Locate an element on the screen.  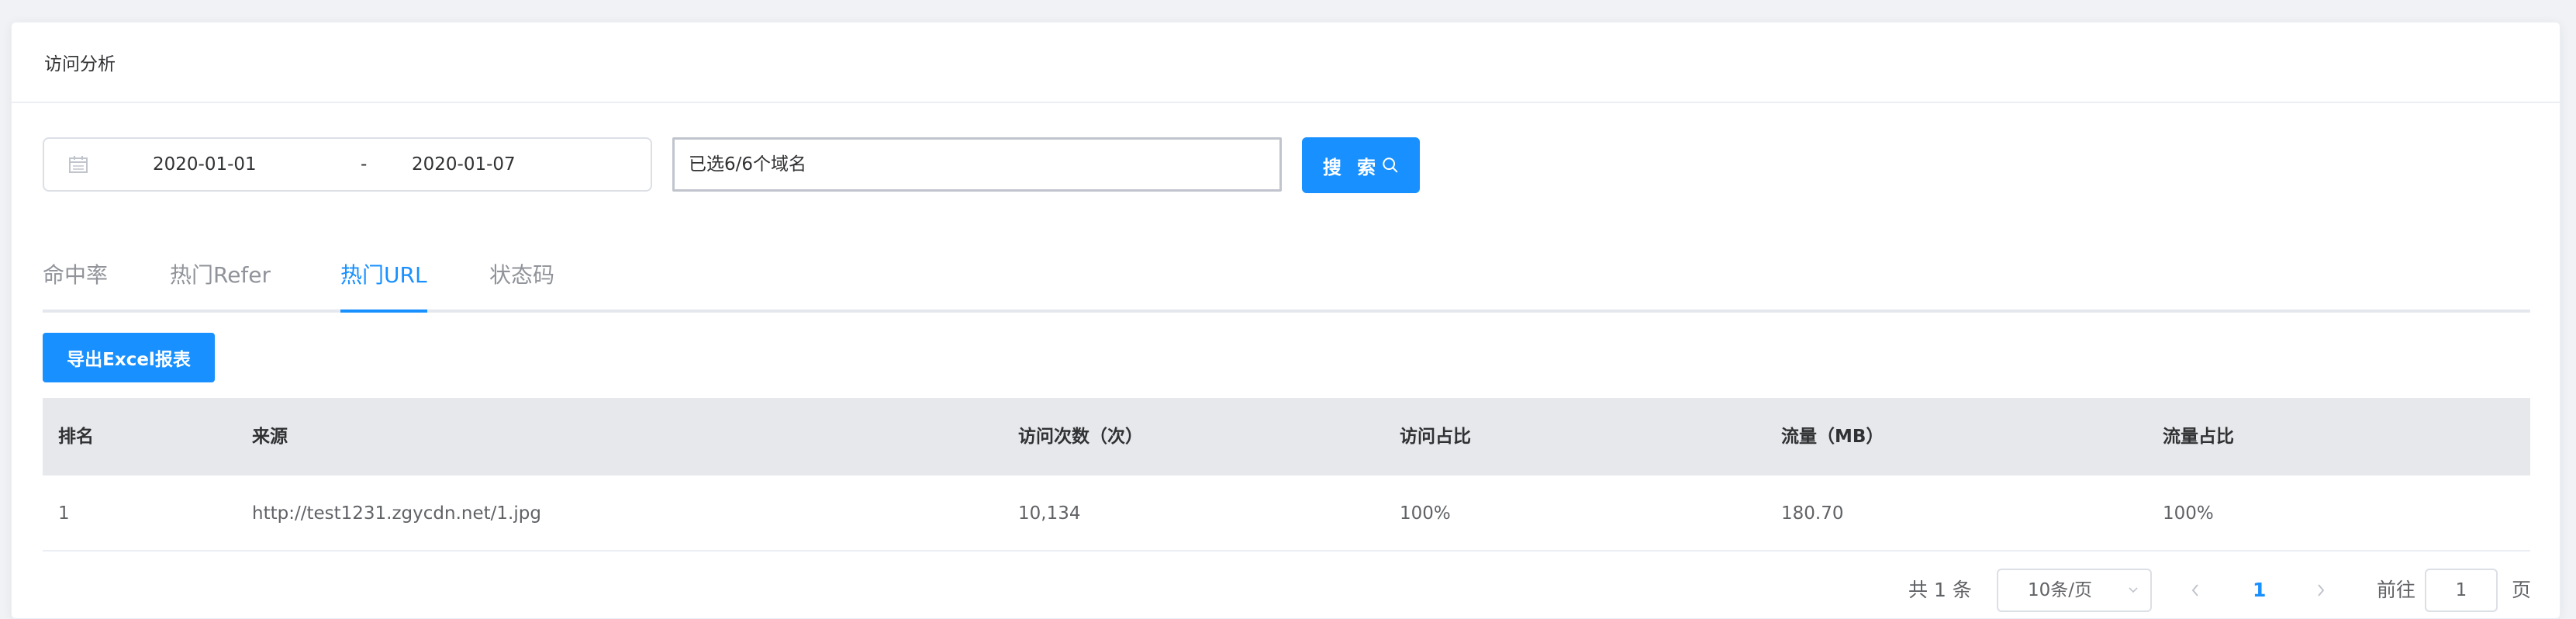
pagination: 共 1 条 10条/页 1 前往 1 页 is located at coordinates (1287, 590).